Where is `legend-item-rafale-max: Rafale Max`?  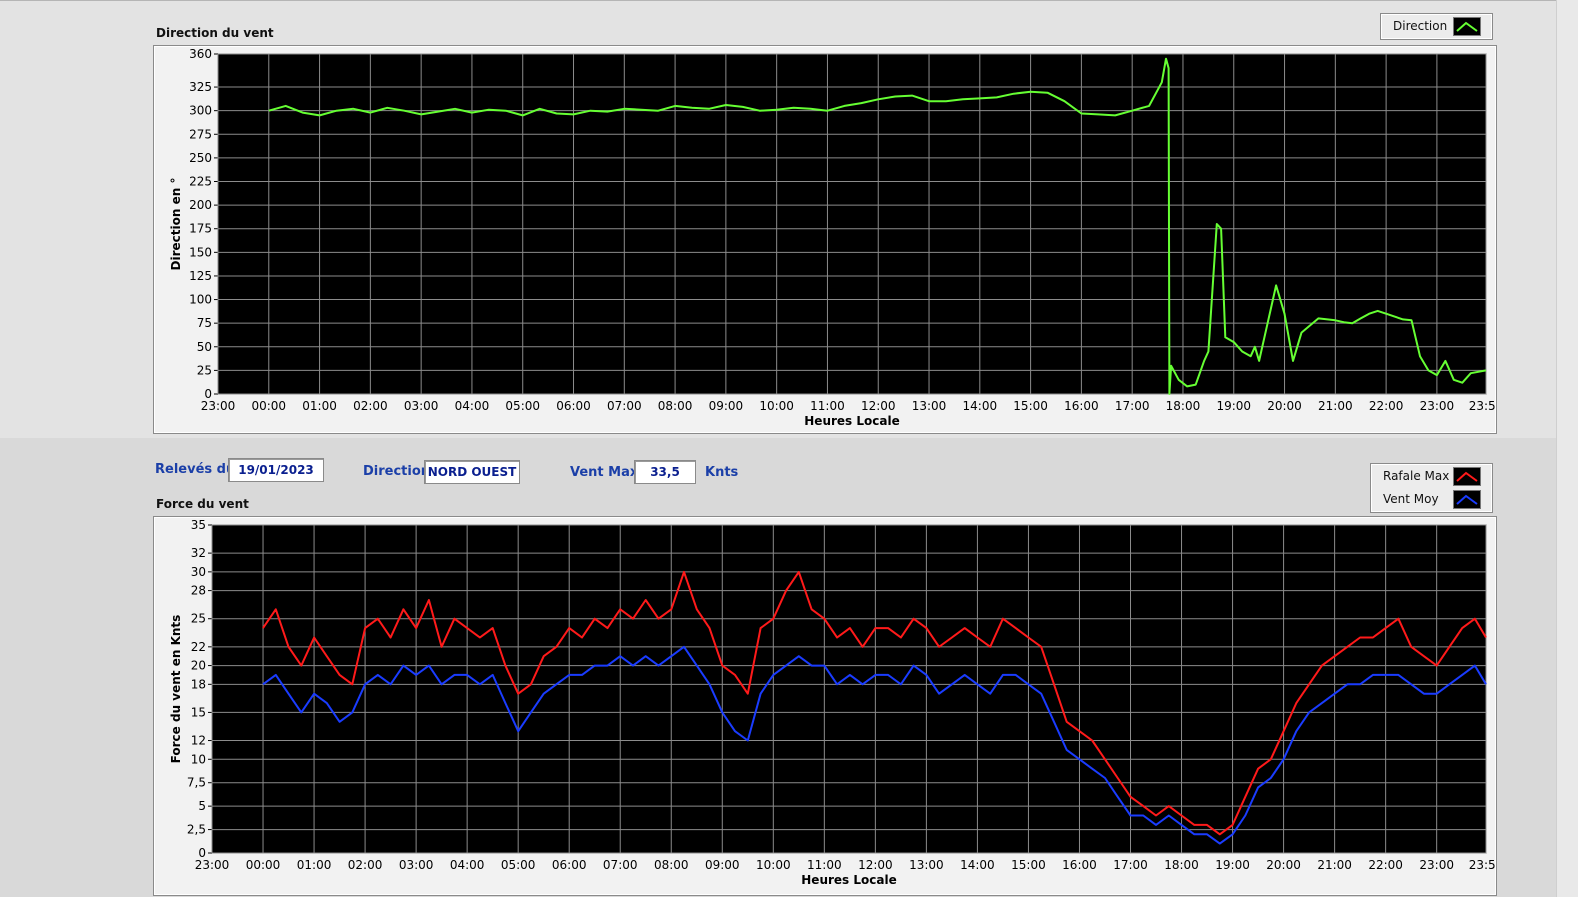 legend-item-rafale-max: Rafale Max is located at coordinates (1431, 476).